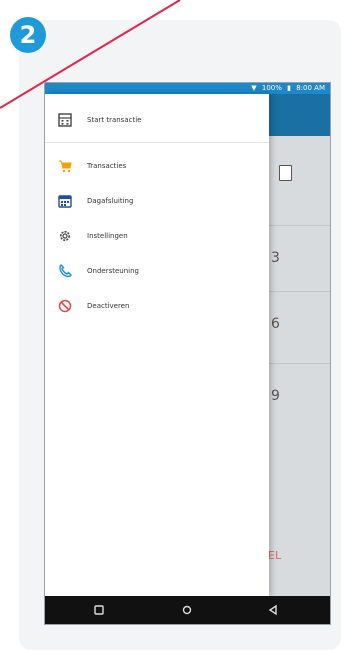  I want to click on wifi-icon: ▼, so click(254, 88).